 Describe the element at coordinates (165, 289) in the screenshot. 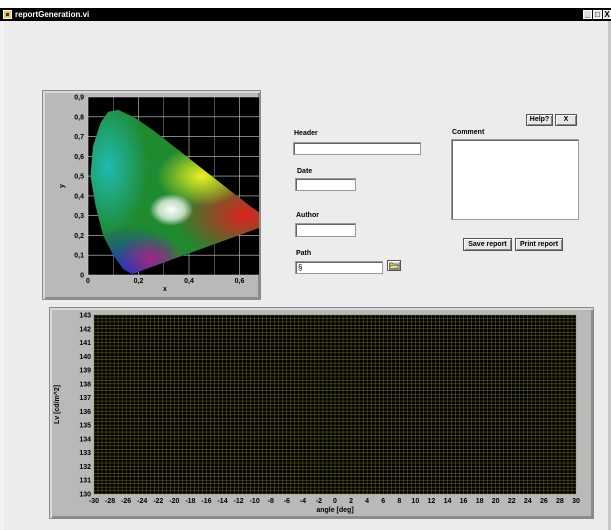

I see `cie-x-axis-label: x` at that location.